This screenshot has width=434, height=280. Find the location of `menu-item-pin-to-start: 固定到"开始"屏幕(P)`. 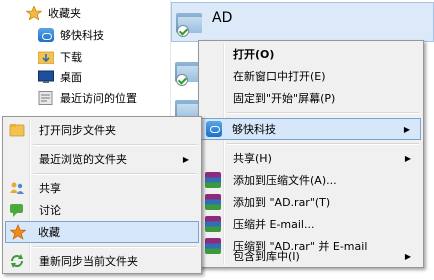

menu-item-pin-to-start: 固定到"开始"屏幕(P) is located at coordinates (311, 98).